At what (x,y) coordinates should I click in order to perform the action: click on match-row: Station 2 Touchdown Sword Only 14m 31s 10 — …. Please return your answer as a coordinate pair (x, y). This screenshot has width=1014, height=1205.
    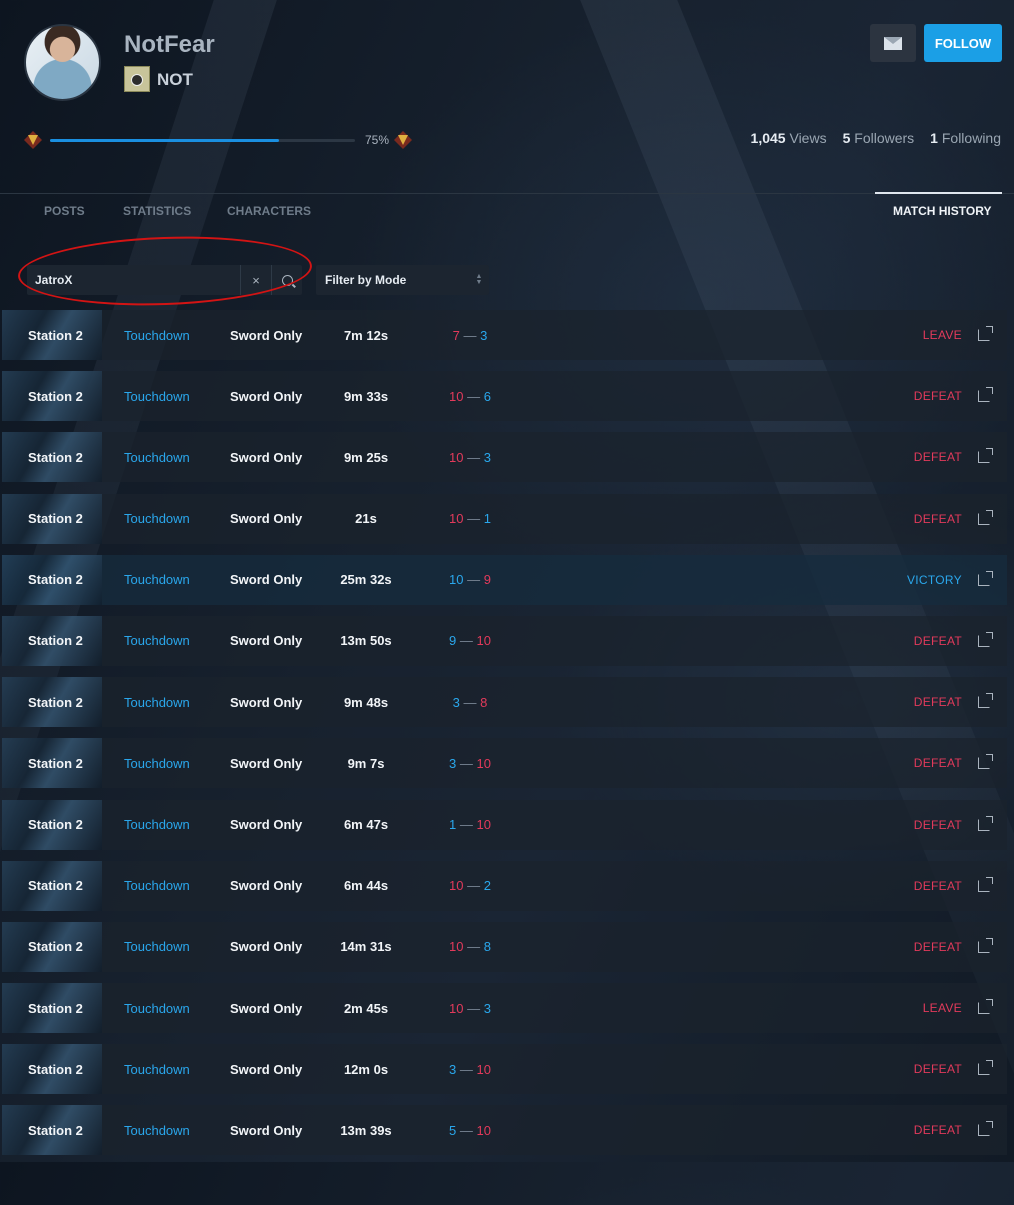
    Looking at the image, I should click on (504, 946).